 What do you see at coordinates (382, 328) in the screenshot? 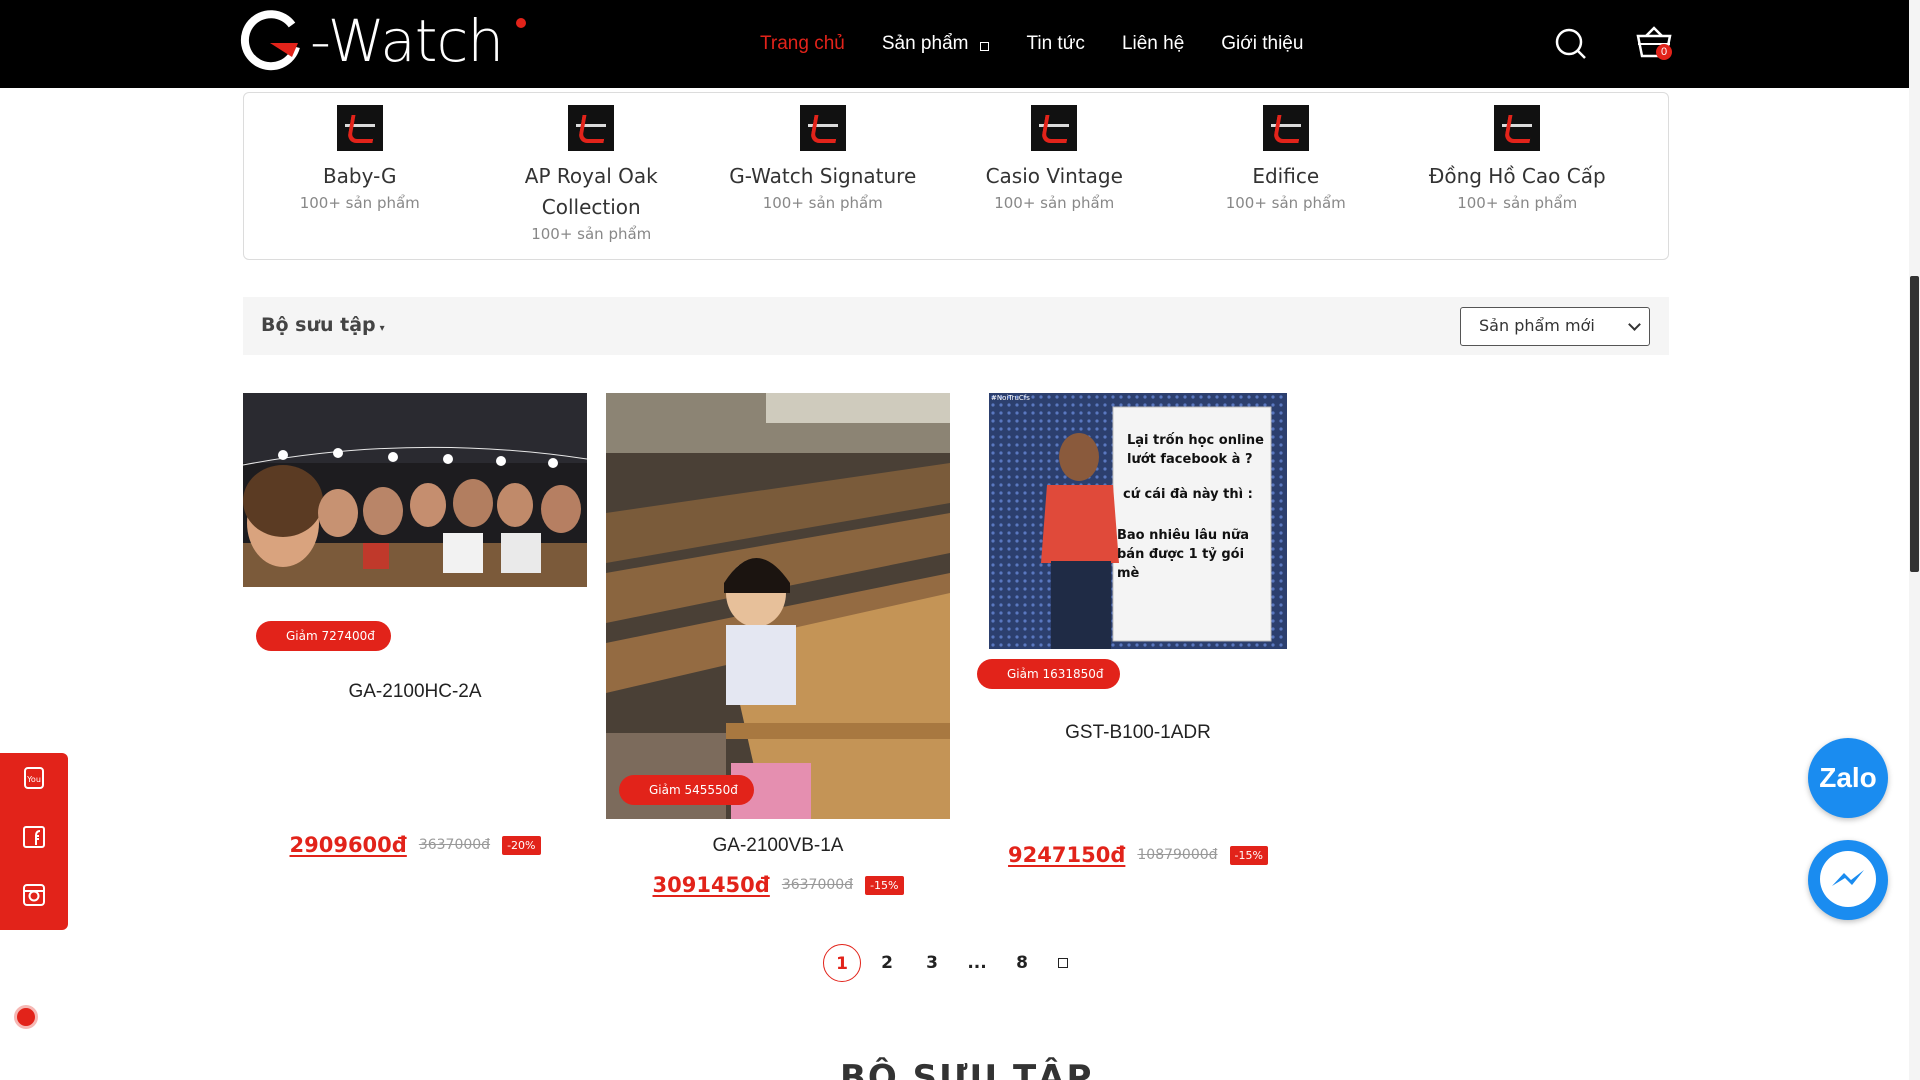
I see `sort-toggle-icon: ▾` at bounding box center [382, 328].